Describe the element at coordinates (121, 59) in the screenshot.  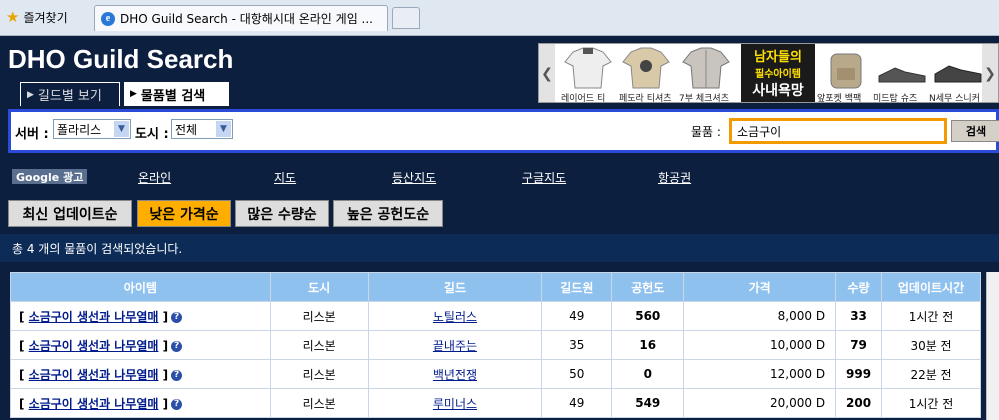
I see `page-title: DHO Guild Search` at that location.